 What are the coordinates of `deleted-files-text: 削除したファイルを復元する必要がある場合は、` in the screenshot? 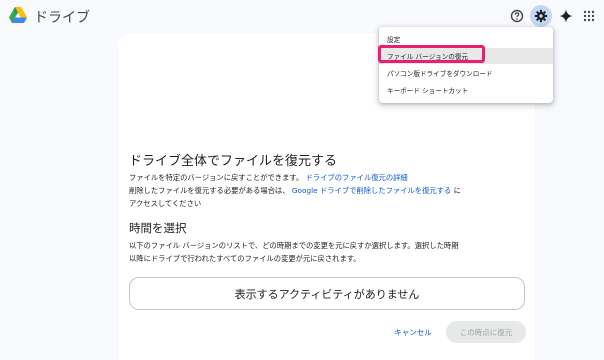 It's located at (209, 190).